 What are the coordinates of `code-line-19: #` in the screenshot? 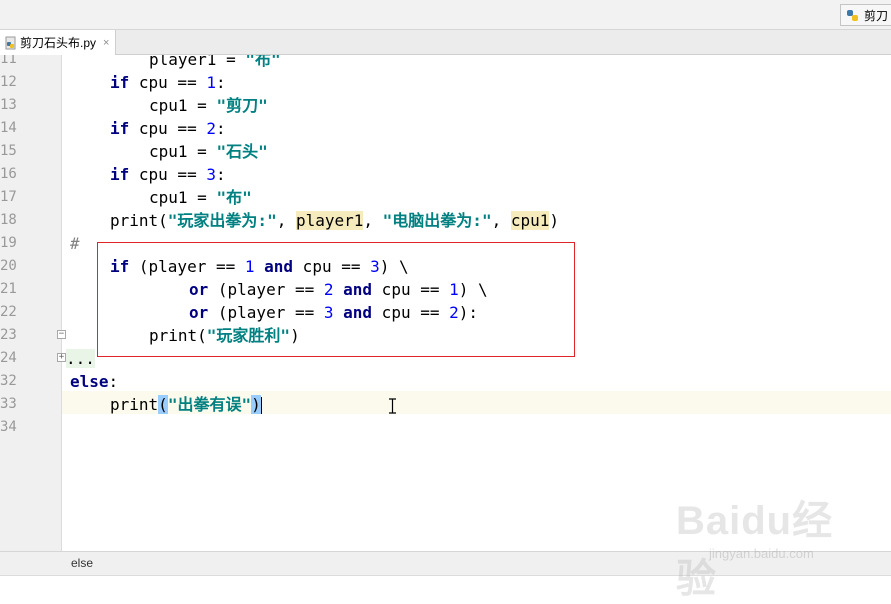 It's located at (75, 243).